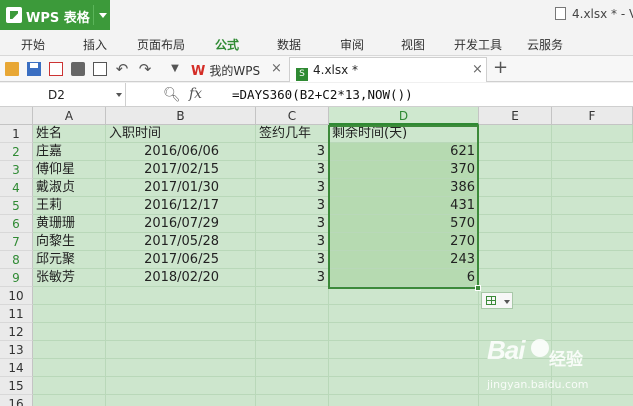  I want to click on quick-access-toolbar: ↶ ↷ ▼ W 我的WPS × S 4.xlsx * × +, so click(316, 69).